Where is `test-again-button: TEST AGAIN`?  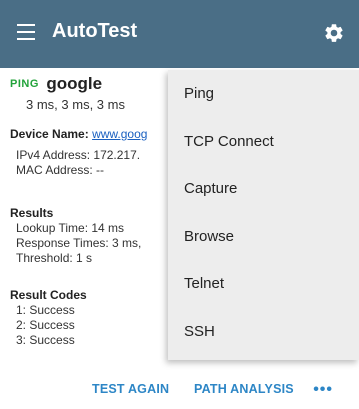
test-again-button: TEST AGAIN is located at coordinates (130, 389).